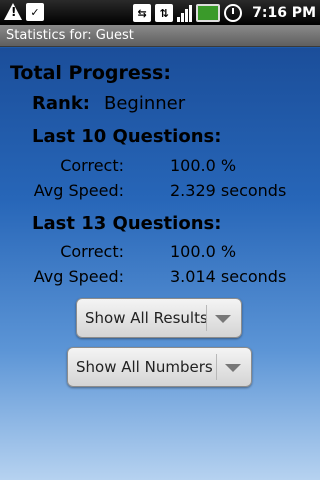  I want to click on results-filter-label: Show All Results, so click(146, 318).